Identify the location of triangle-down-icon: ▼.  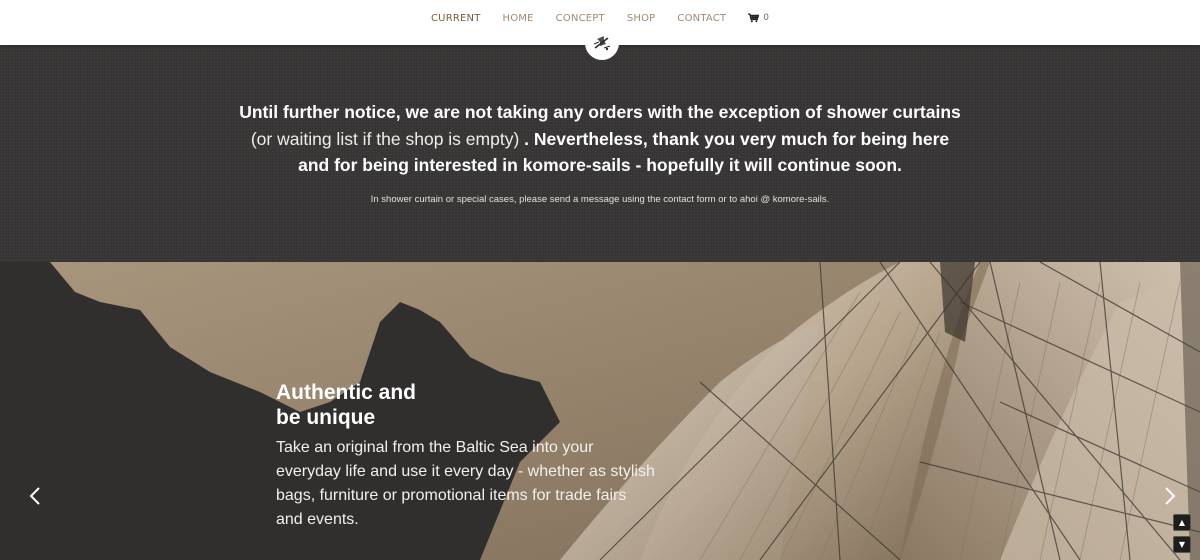
(1182, 544).